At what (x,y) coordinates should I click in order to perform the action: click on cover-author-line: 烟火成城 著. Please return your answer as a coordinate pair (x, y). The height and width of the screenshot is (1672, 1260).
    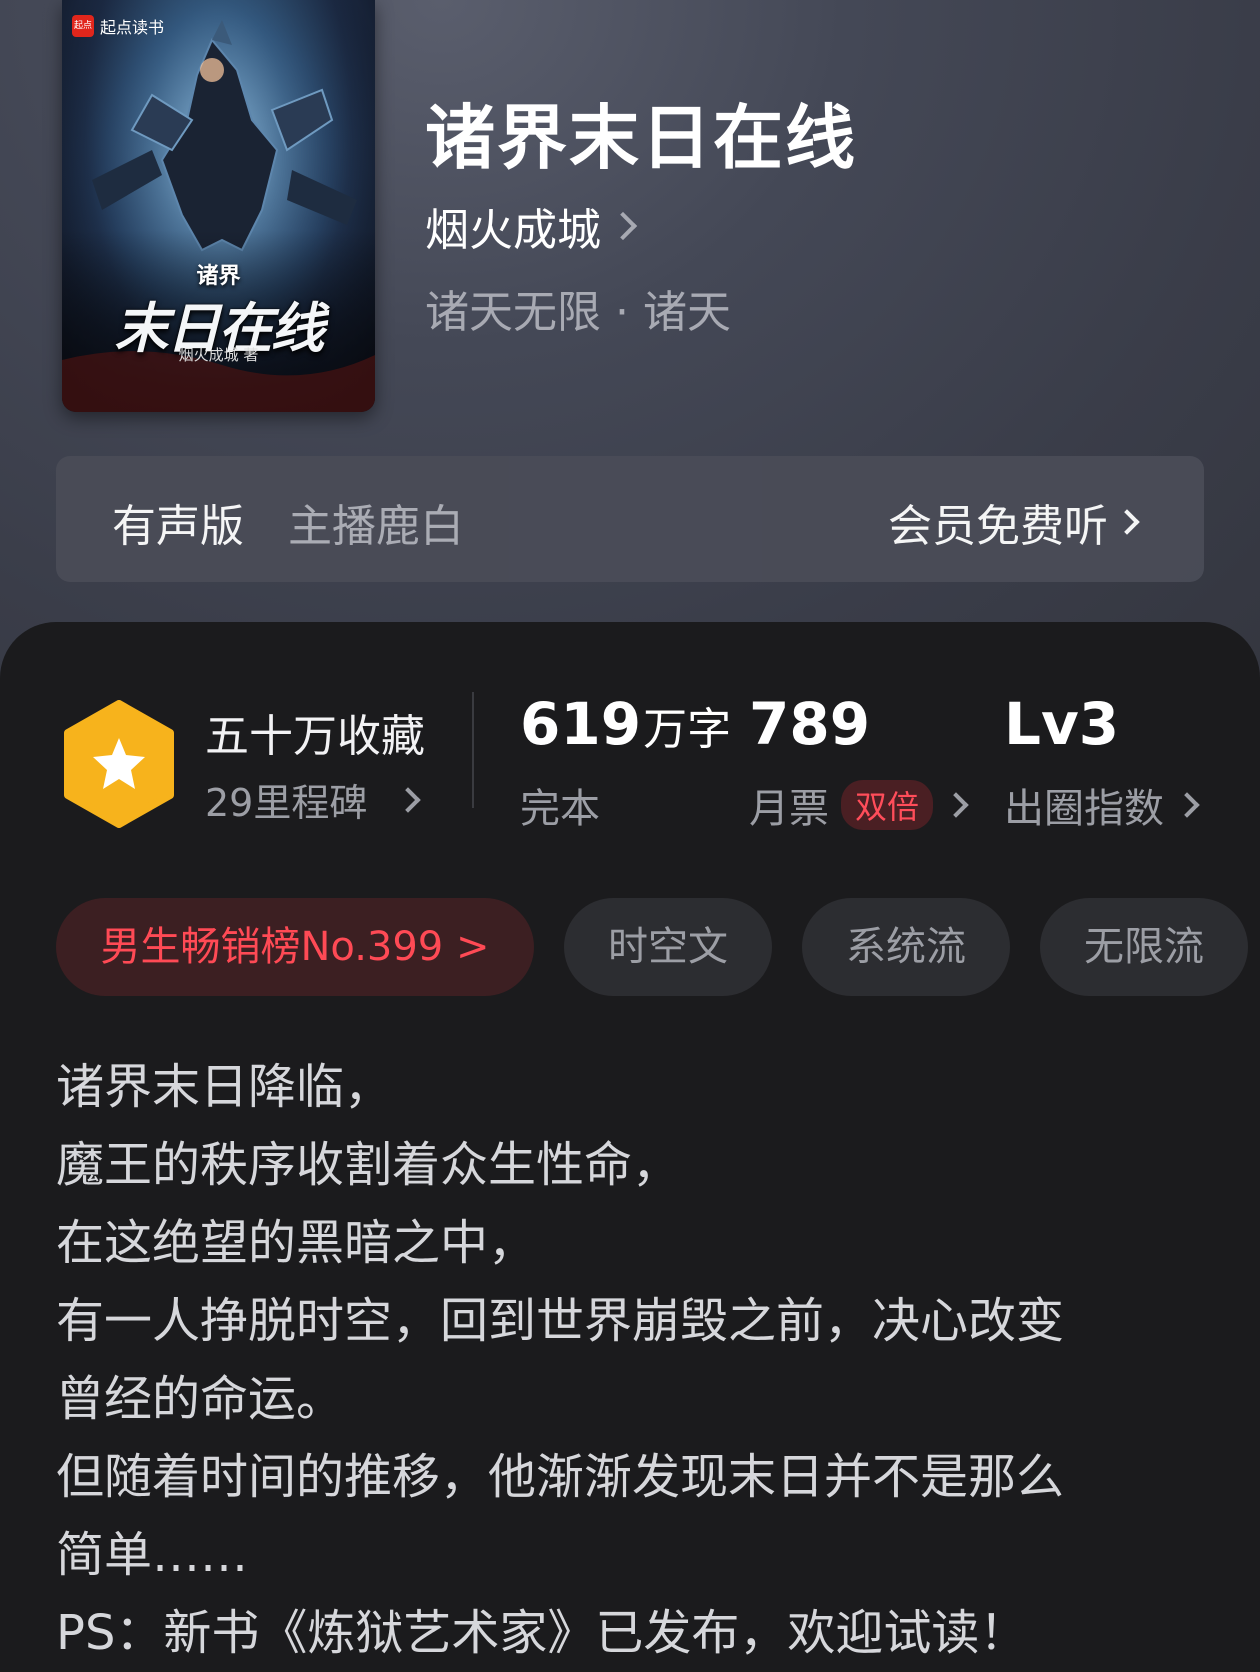
    Looking at the image, I should click on (218, 355).